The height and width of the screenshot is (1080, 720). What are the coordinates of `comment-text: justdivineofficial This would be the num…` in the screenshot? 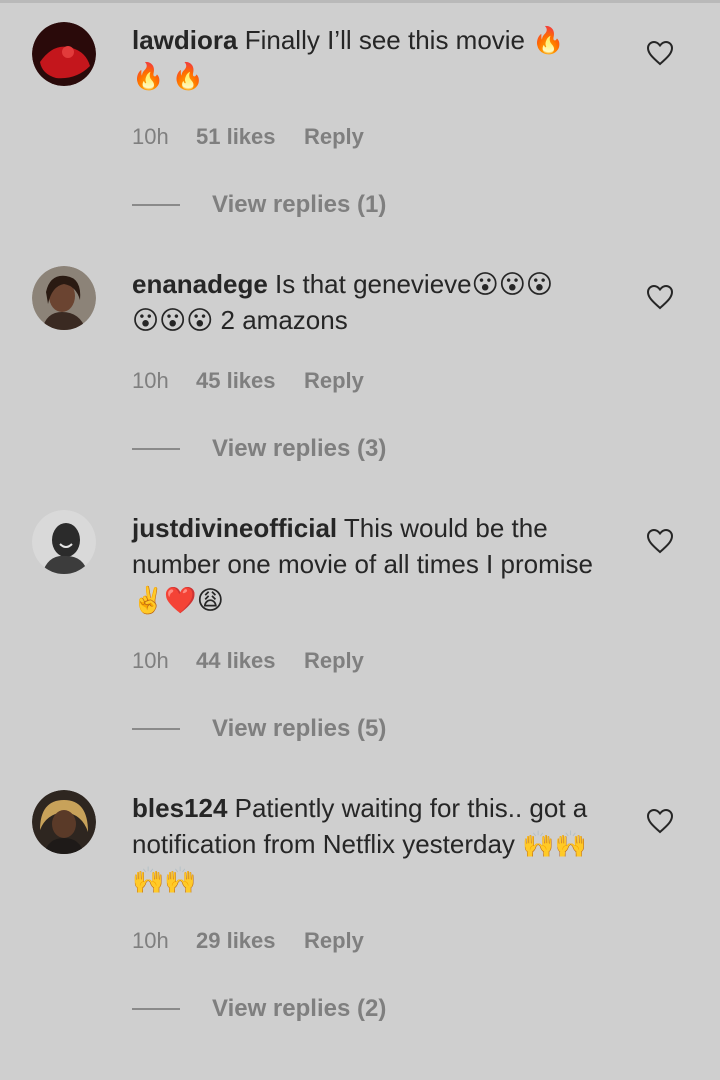 It's located at (372, 564).